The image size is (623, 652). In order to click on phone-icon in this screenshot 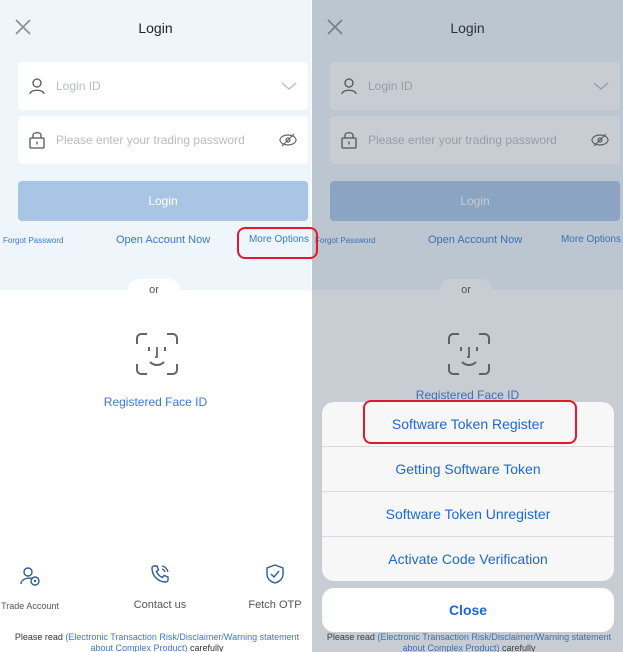, I will do `click(160, 574)`.